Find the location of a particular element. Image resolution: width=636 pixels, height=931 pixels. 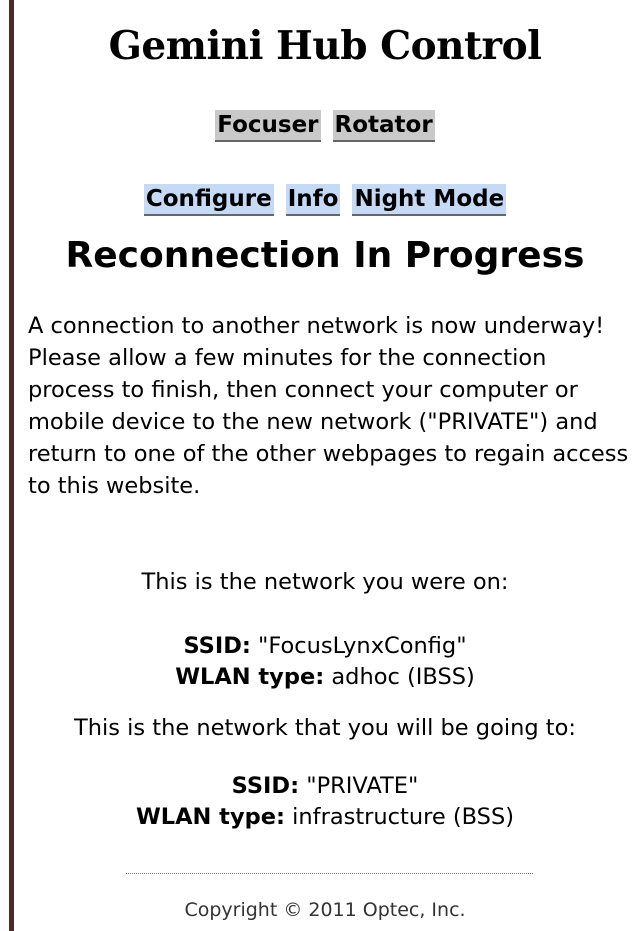

current-network-intro: This is the network you were on: is located at coordinates (325, 582).